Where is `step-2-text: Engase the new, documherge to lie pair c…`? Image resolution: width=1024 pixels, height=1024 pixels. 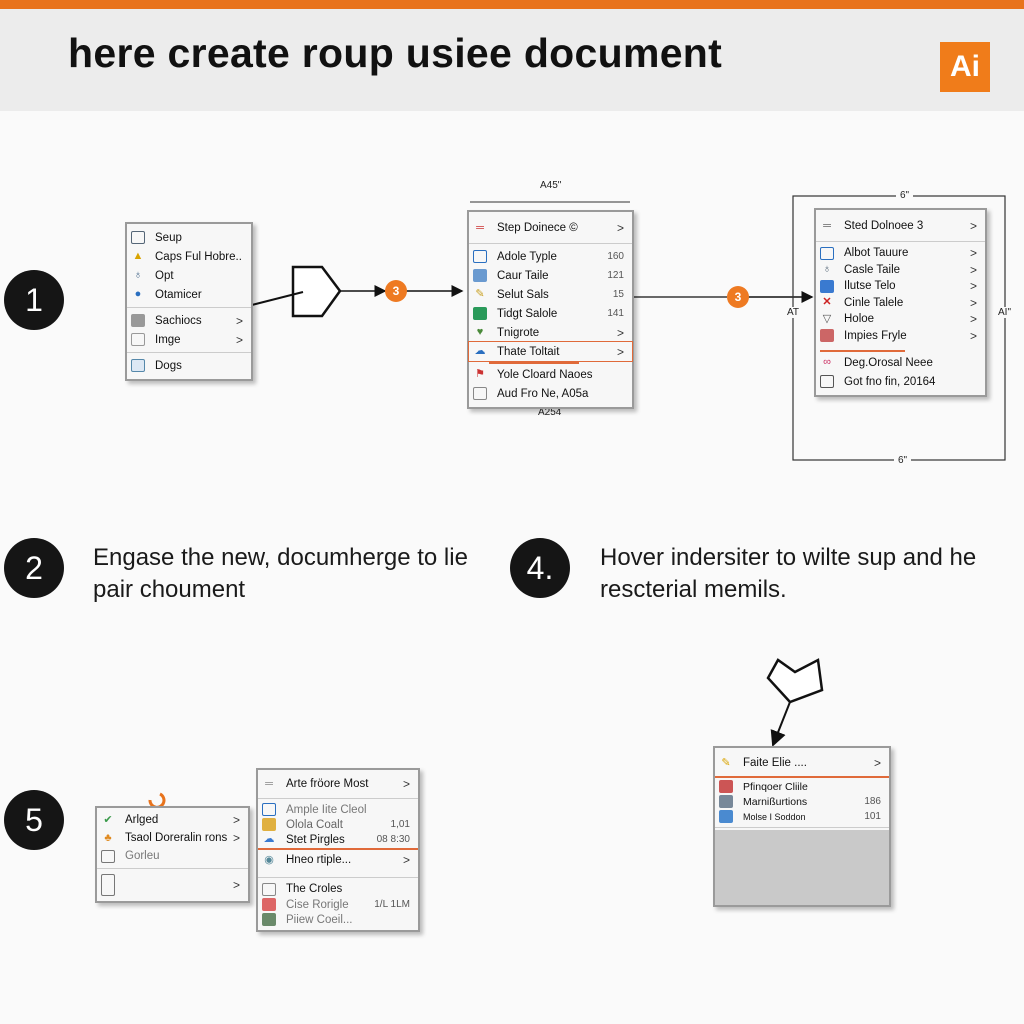 step-2-text: Engase the new, documherge to lie pair c… is located at coordinates (280, 573).